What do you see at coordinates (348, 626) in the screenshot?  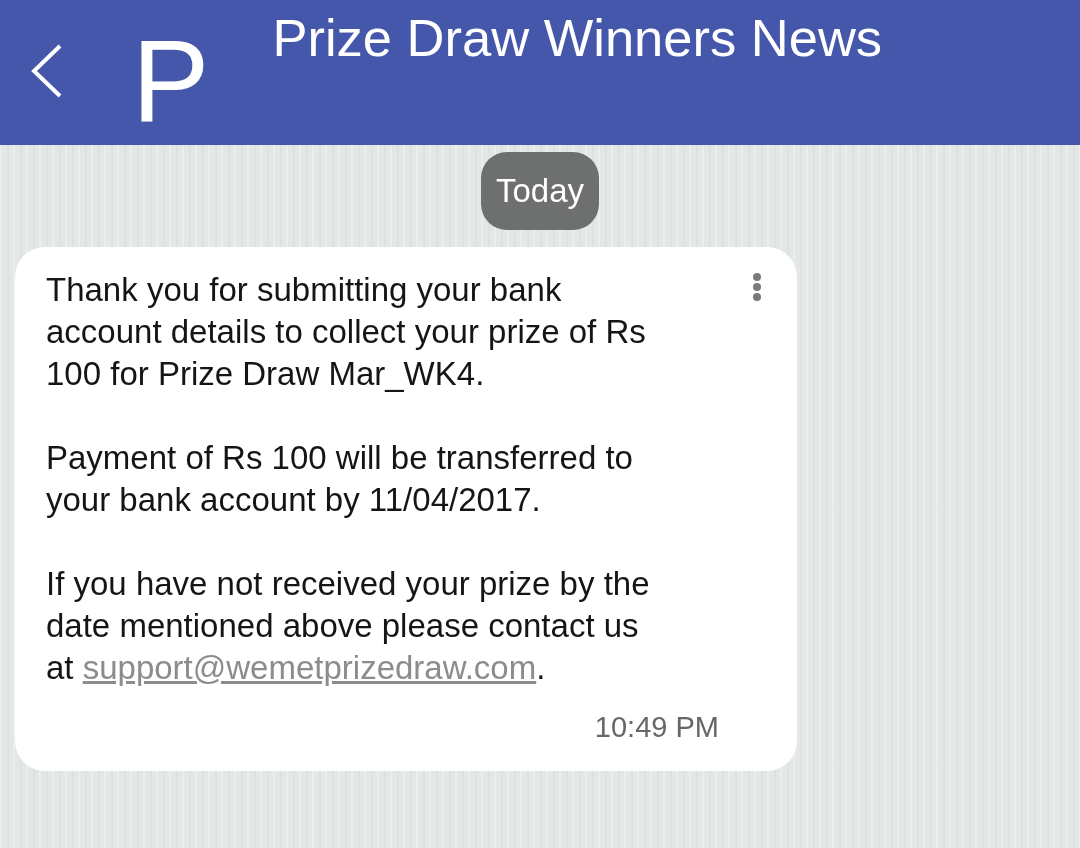 I see `message-text: If you have not received your prize by the date mentioned above please contact us at support@wemetprizedraw.com.` at bounding box center [348, 626].